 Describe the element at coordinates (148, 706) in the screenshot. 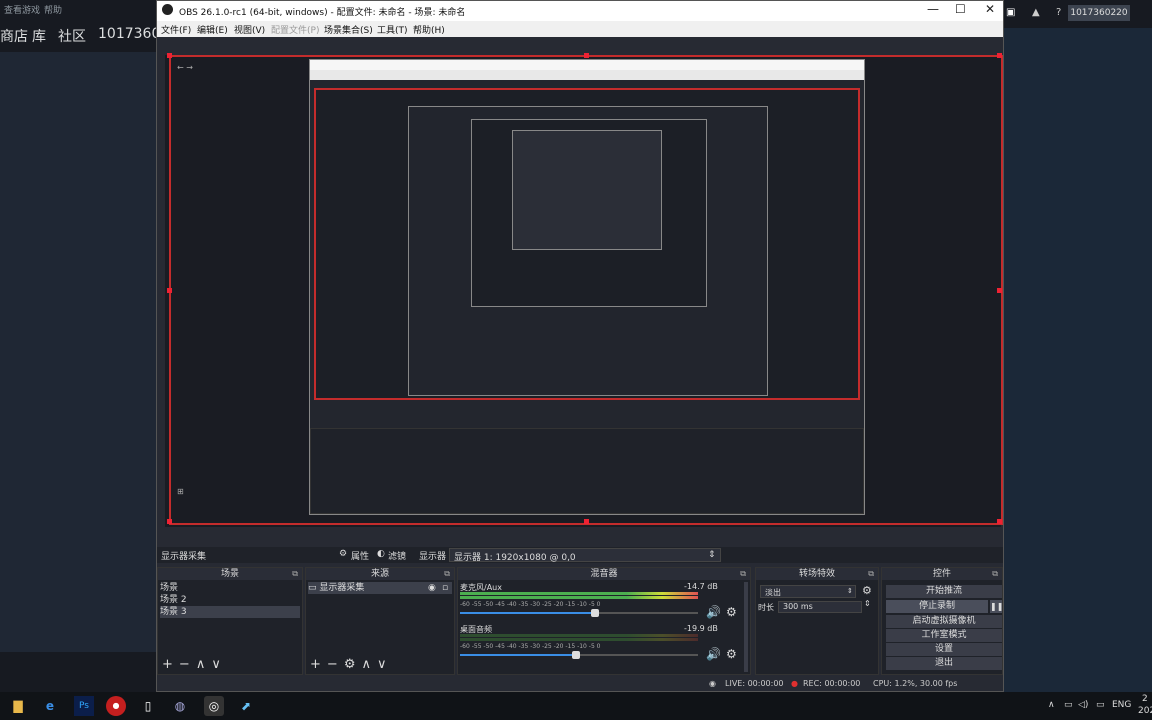

I see `document-icon: ▯` at that location.